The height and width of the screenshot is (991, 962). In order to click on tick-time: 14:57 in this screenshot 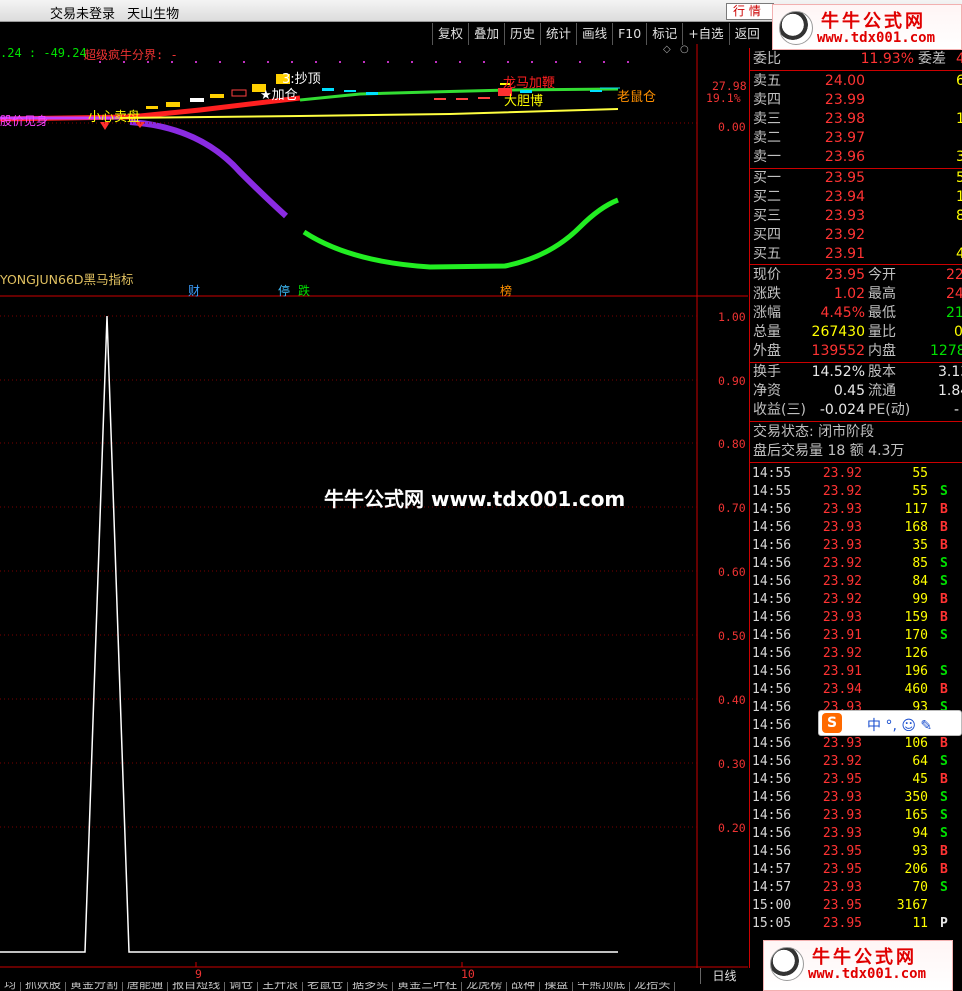, I will do `click(772, 887)`.